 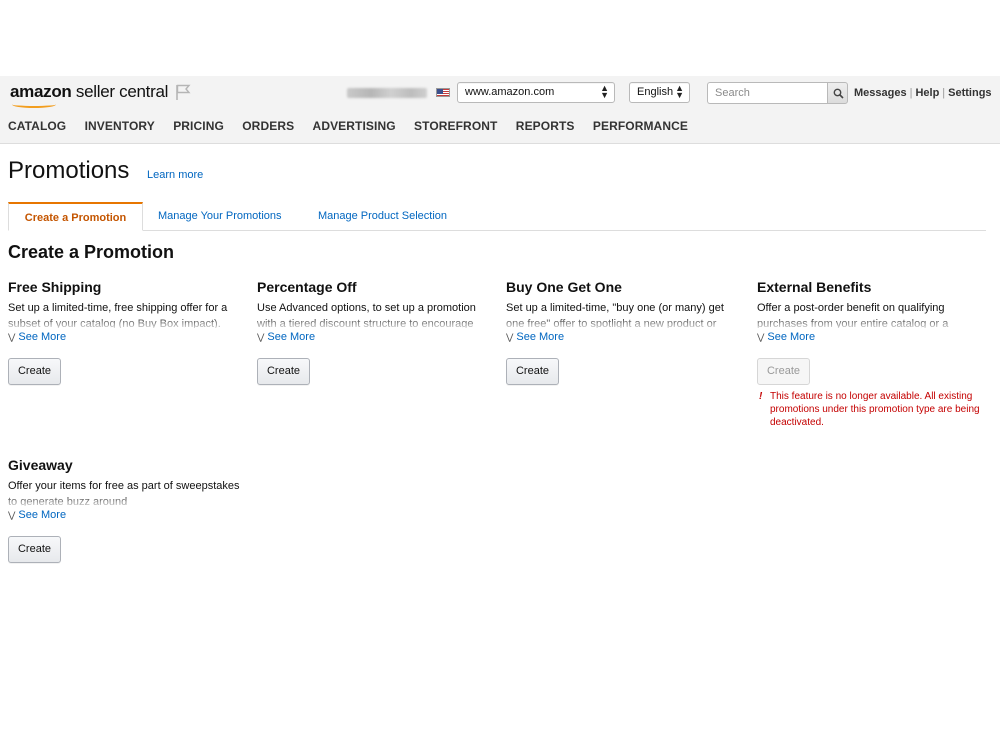 What do you see at coordinates (37, 126) in the screenshot?
I see `nav-item-catalog: CATALOG` at bounding box center [37, 126].